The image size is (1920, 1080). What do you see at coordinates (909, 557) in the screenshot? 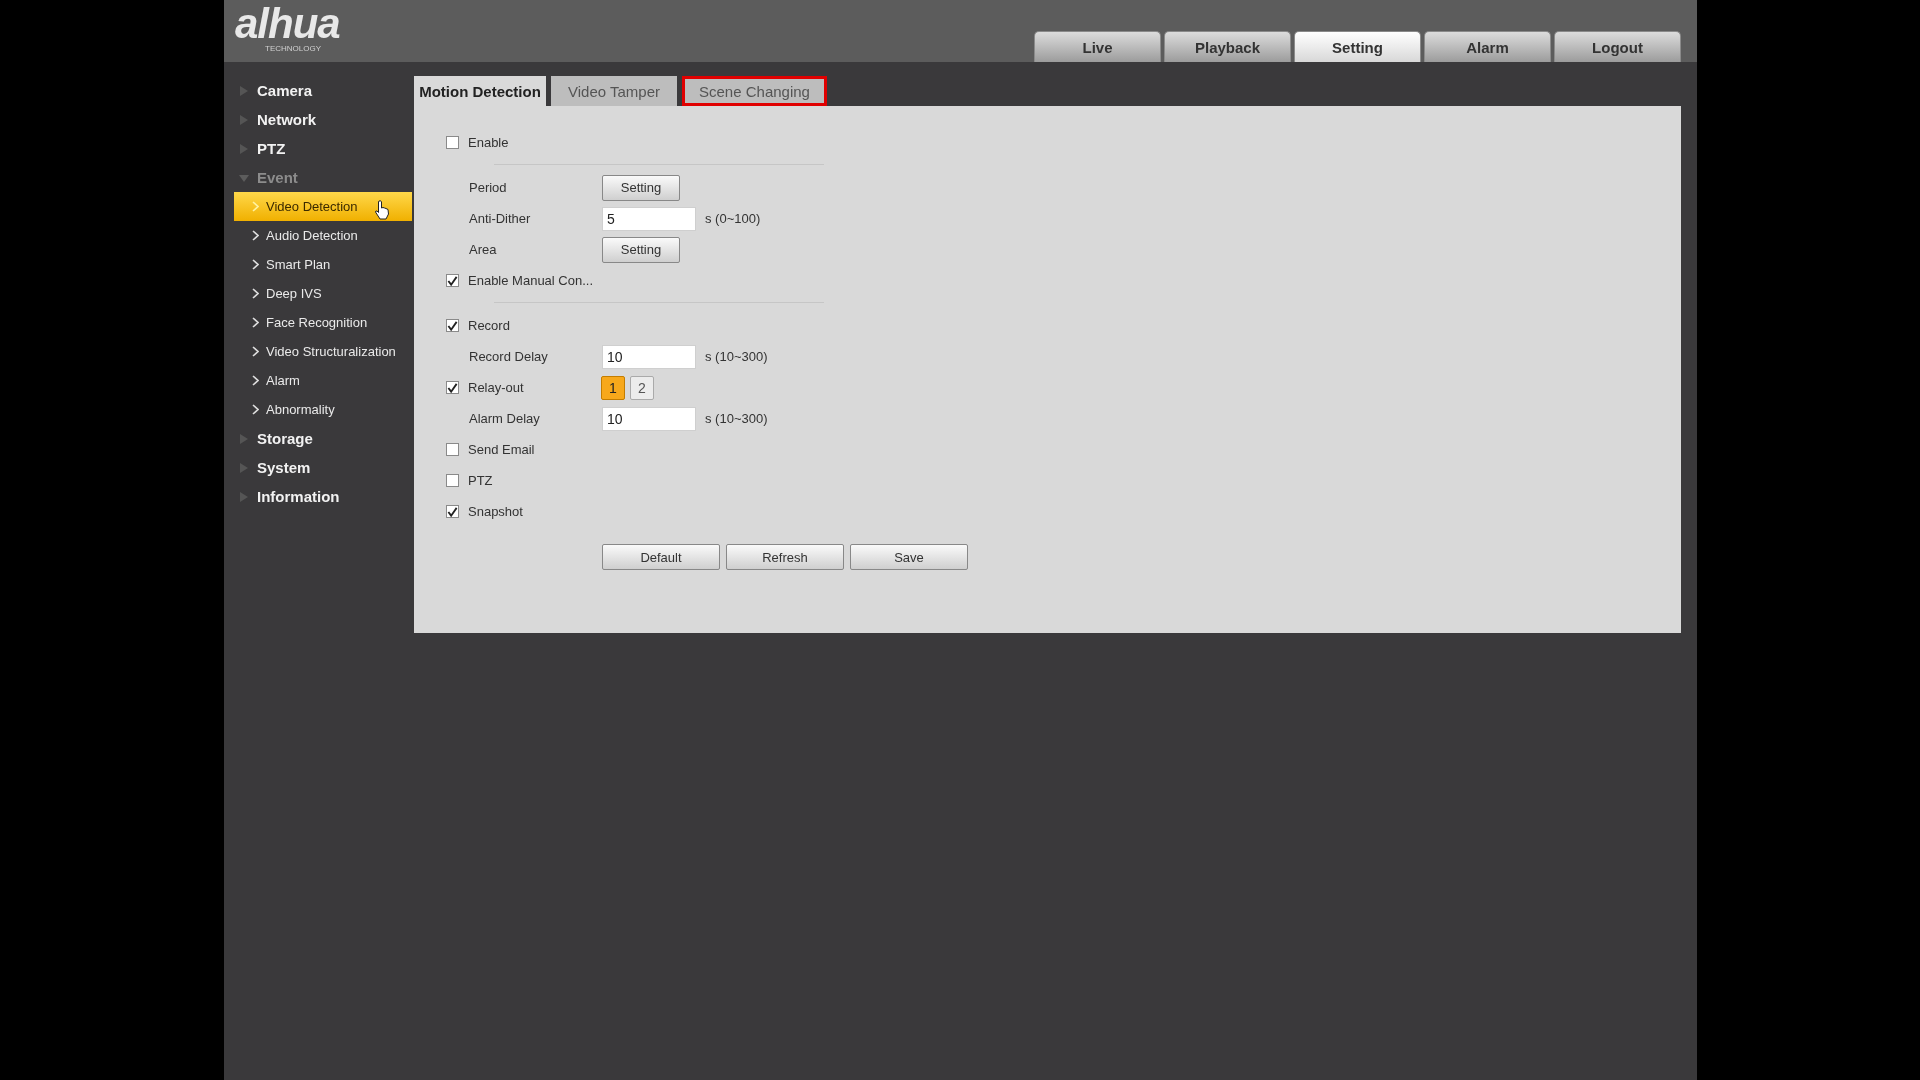
I see `action-button: Save` at bounding box center [909, 557].